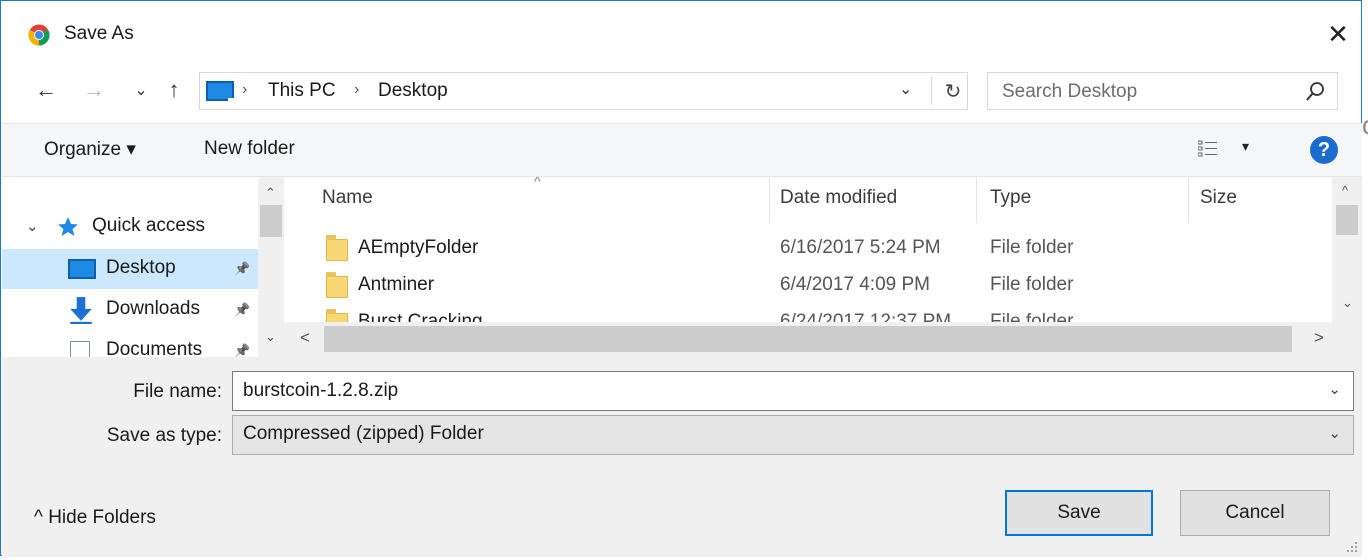 This screenshot has height=560, width=1368. I want to click on documents-icon, so click(80, 349).